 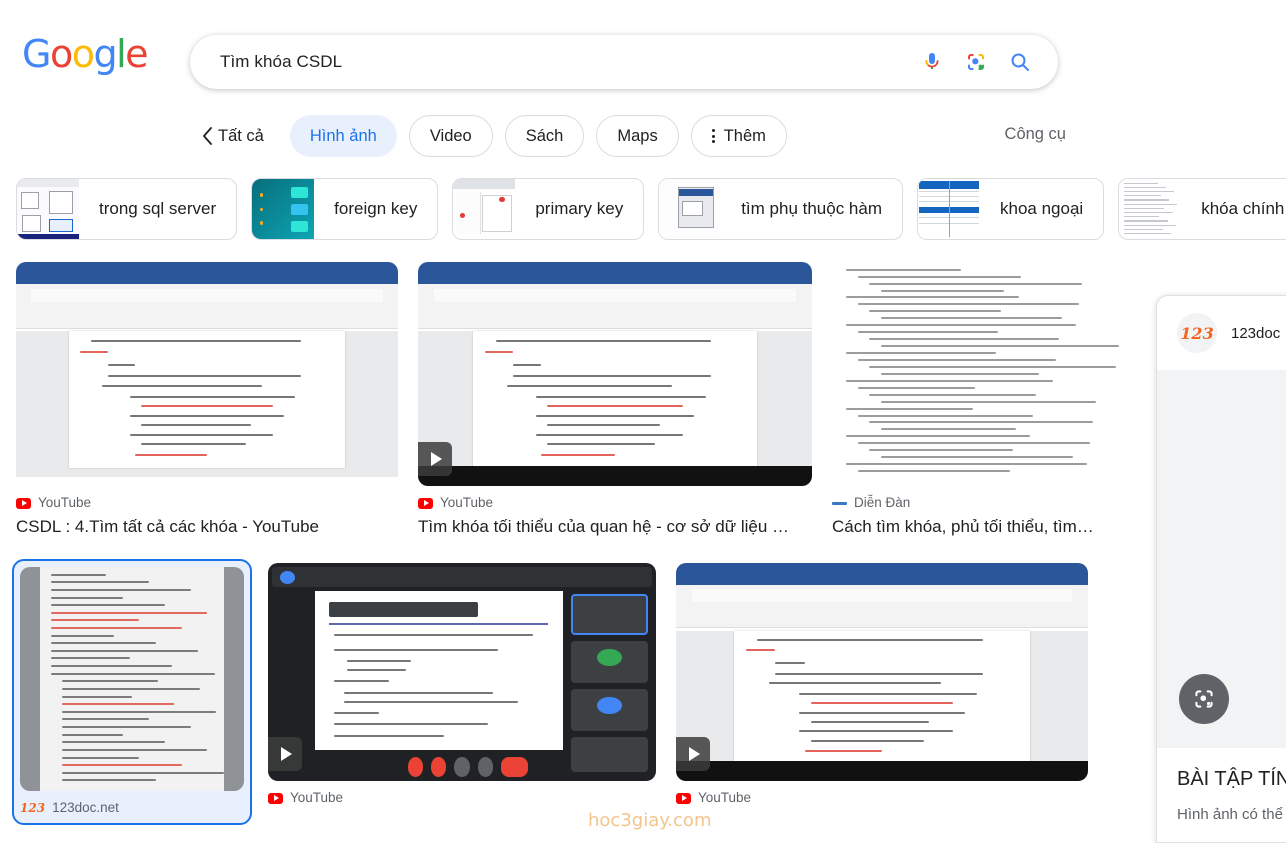 I want to click on logo-letter-2: o, so click(x=83, y=54).